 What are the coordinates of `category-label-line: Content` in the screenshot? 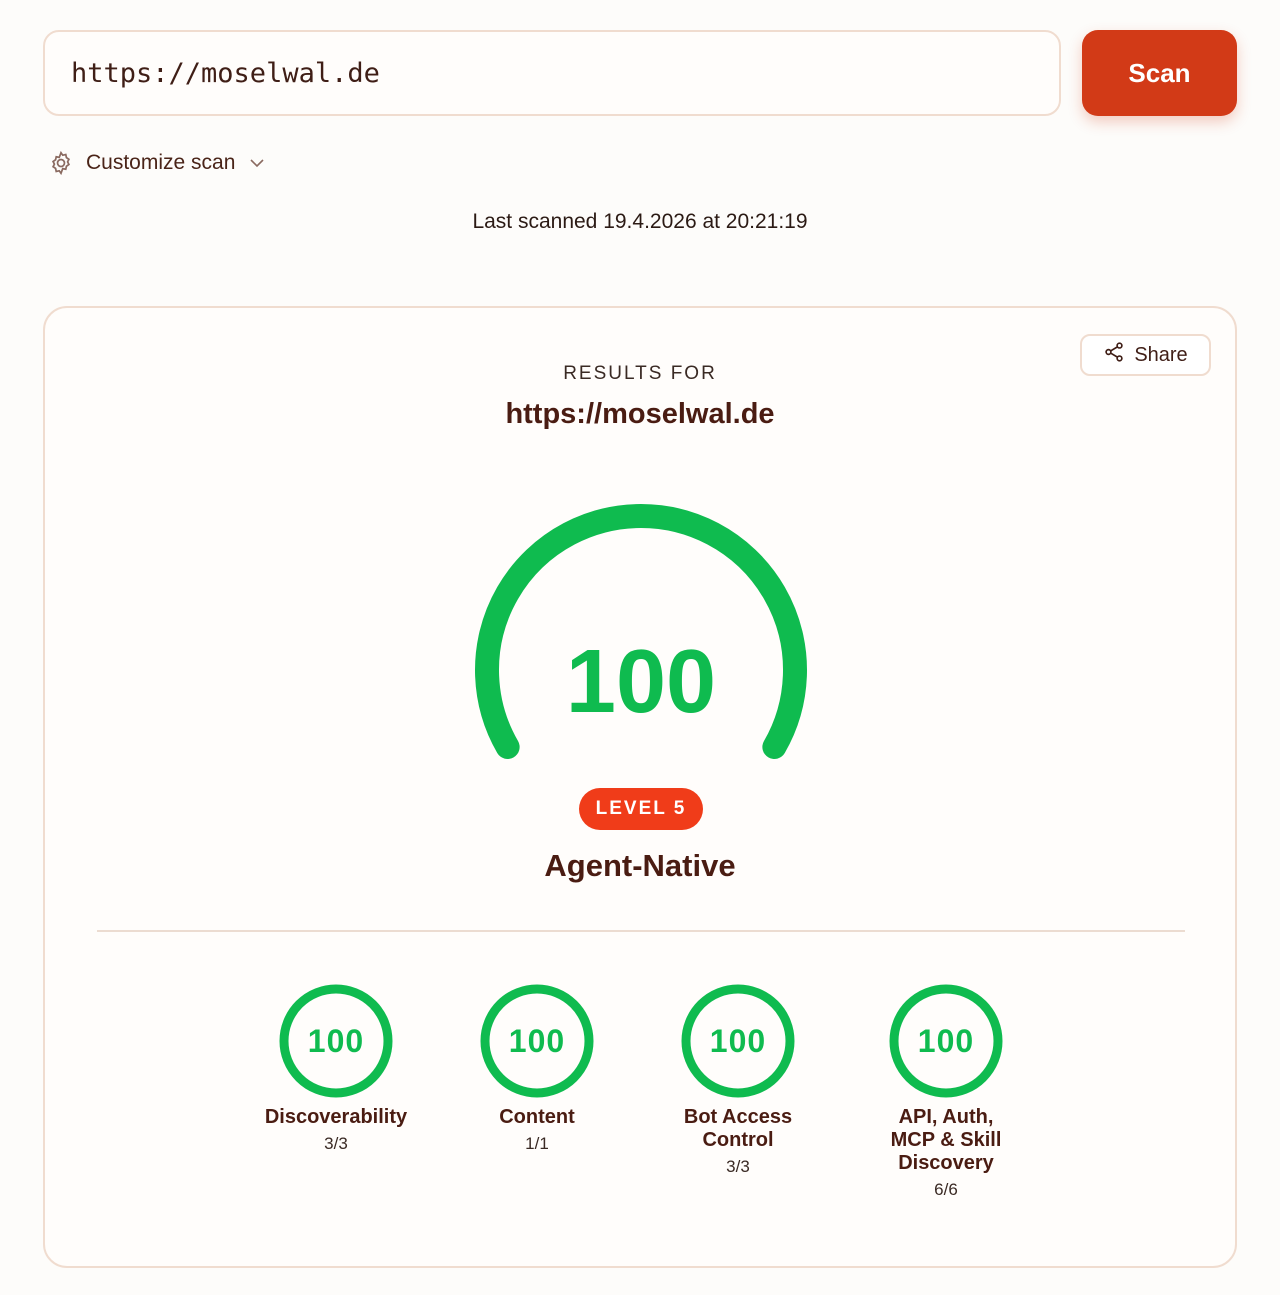 It's located at (537, 1117).